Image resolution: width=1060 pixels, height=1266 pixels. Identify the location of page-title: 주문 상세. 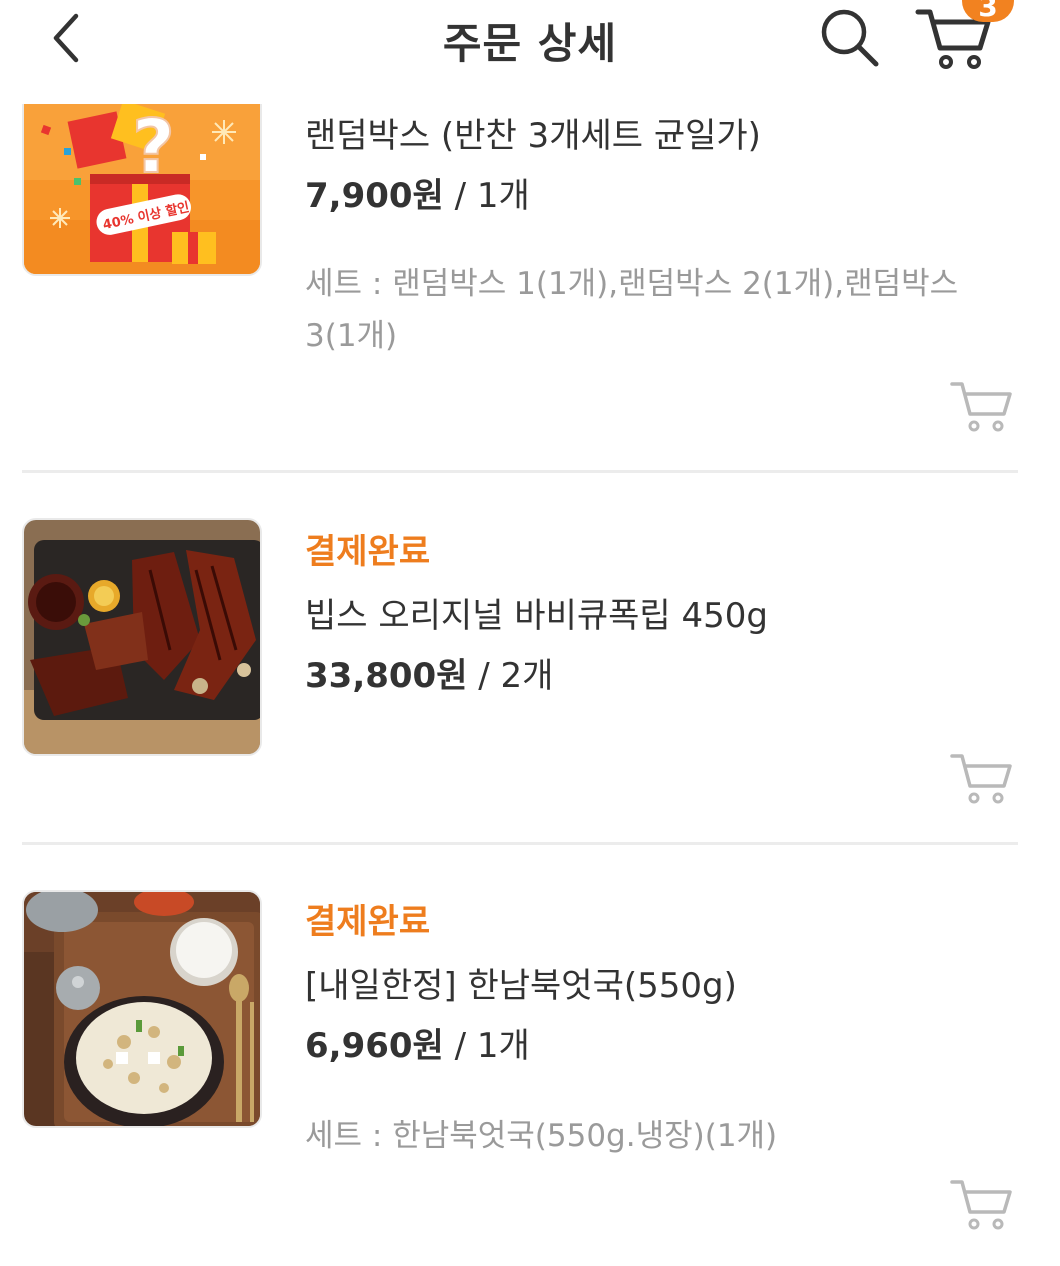
(530, 43).